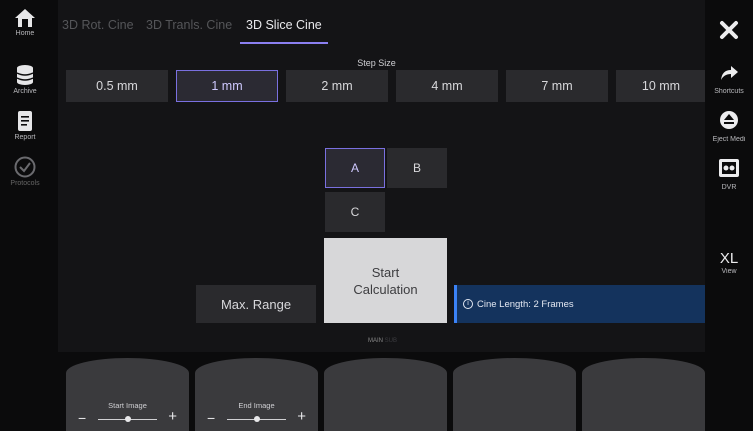 The height and width of the screenshot is (431, 753). I want to click on plane-b-button: B, so click(417, 168).